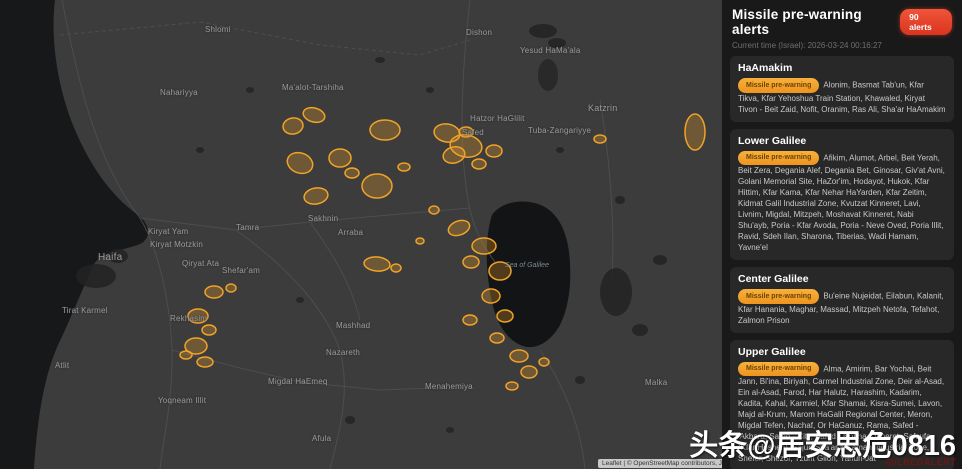 Image resolution: width=962 pixels, height=469 pixels. Describe the element at coordinates (527, 265) in the screenshot. I see `sea-of-galilee-label: Sea of Galilee` at that location.